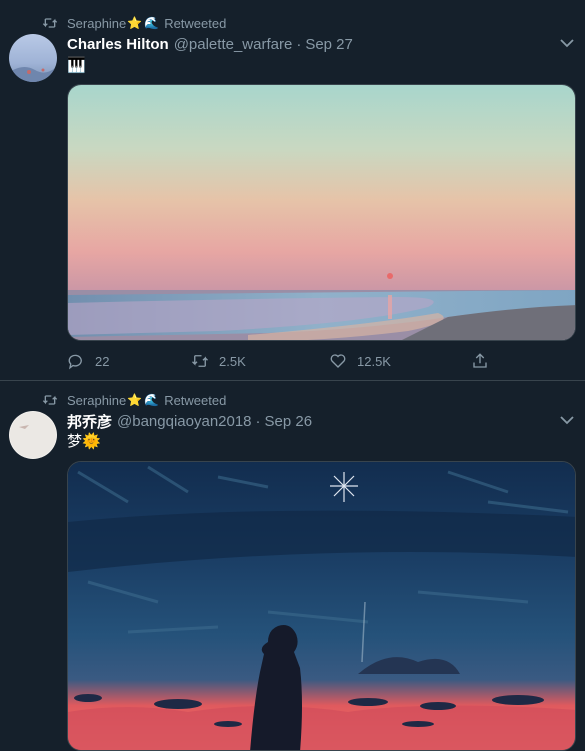 This screenshot has height=751, width=585. What do you see at coordinates (233, 44) in the screenshot?
I see `author-handle: @palette_warfare` at bounding box center [233, 44].